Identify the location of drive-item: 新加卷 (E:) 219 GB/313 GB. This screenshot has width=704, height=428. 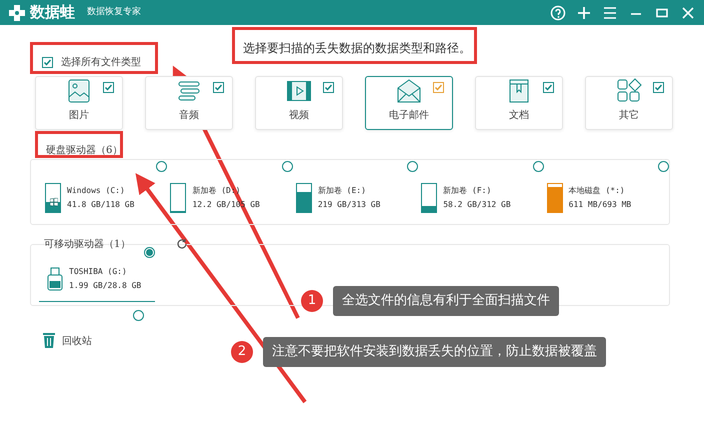
(357, 192).